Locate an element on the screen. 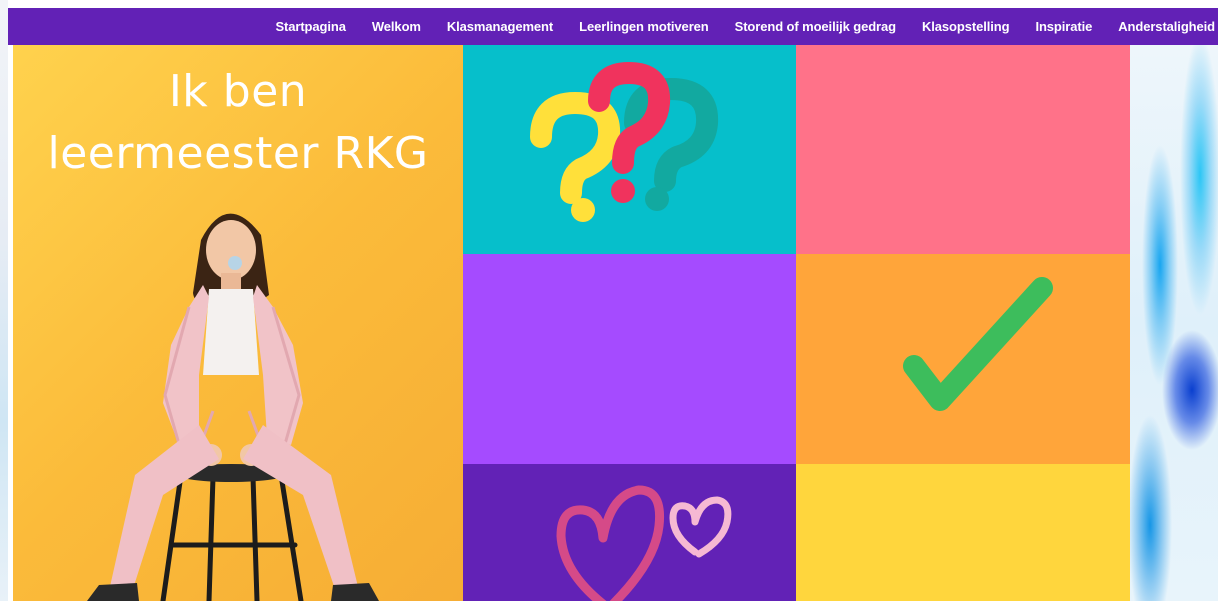 This screenshot has width=1218, height=601. question-marks-icon is located at coordinates (624, 142).